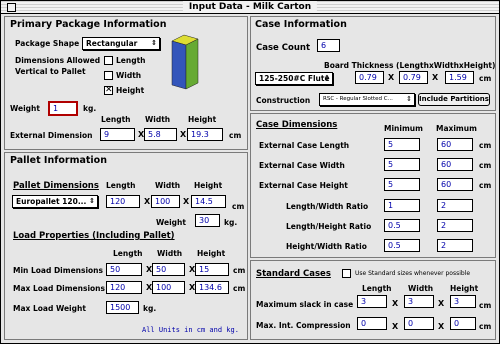 Image resolution: width=500 pixels, height=344 pixels. I want to click on pallet-length-field: 120, so click(123, 201).